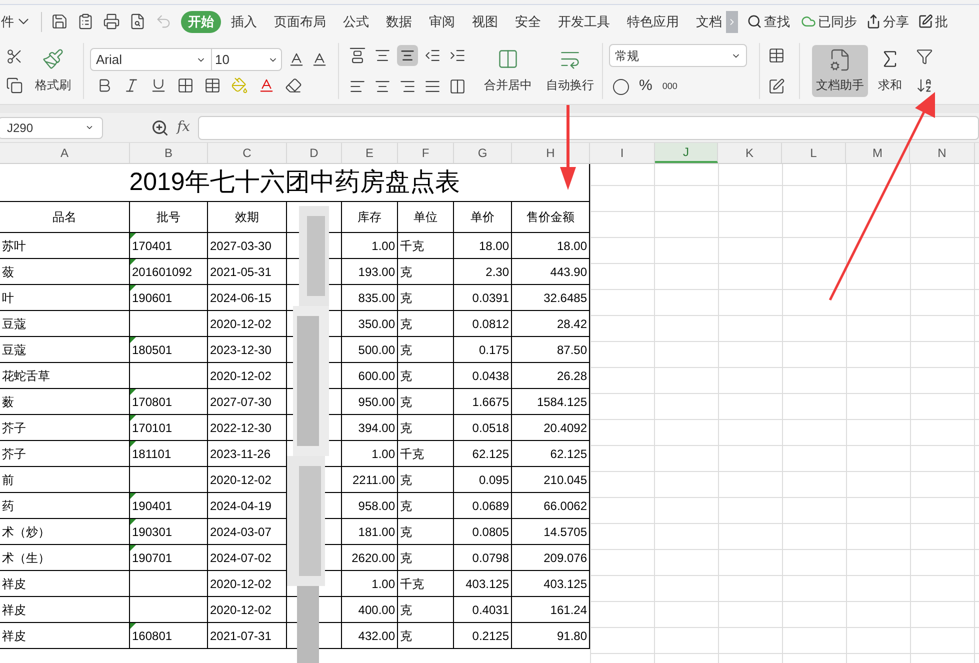 Image resolution: width=979 pixels, height=663 pixels. What do you see at coordinates (829, 22) in the screenshot?
I see `sync-button: 已同步` at bounding box center [829, 22].